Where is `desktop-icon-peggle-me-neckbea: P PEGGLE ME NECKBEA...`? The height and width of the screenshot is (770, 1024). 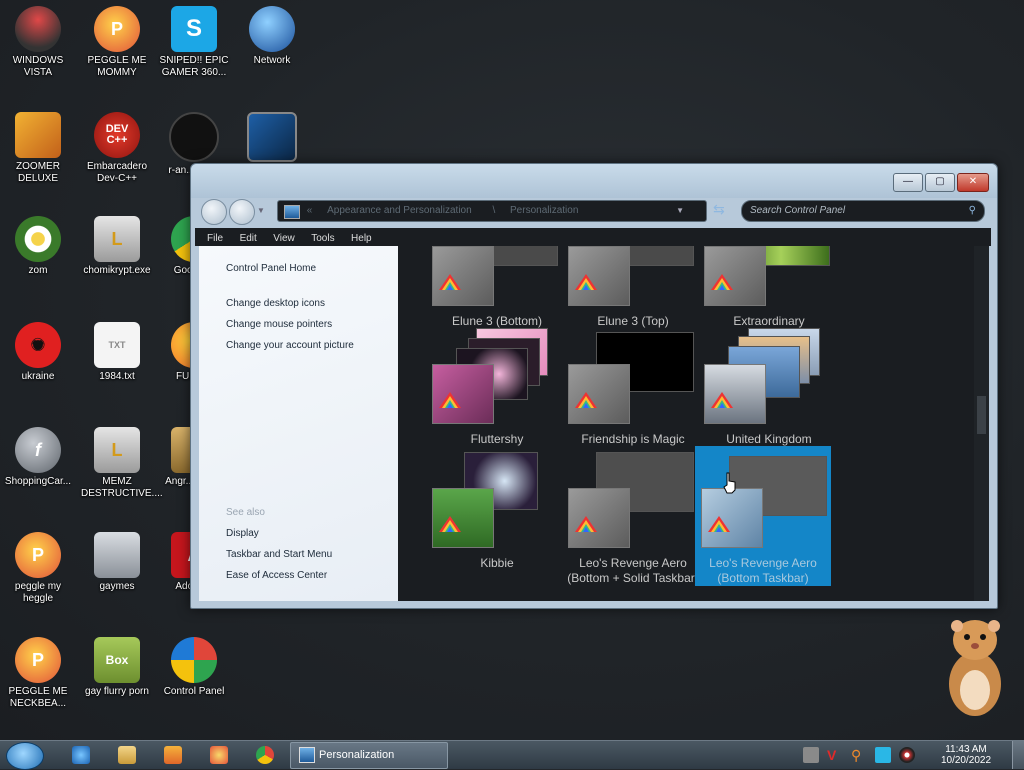
desktop-icon-peggle-me-neckbea: P PEGGLE ME NECKBEA... is located at coordinates (38, 673).